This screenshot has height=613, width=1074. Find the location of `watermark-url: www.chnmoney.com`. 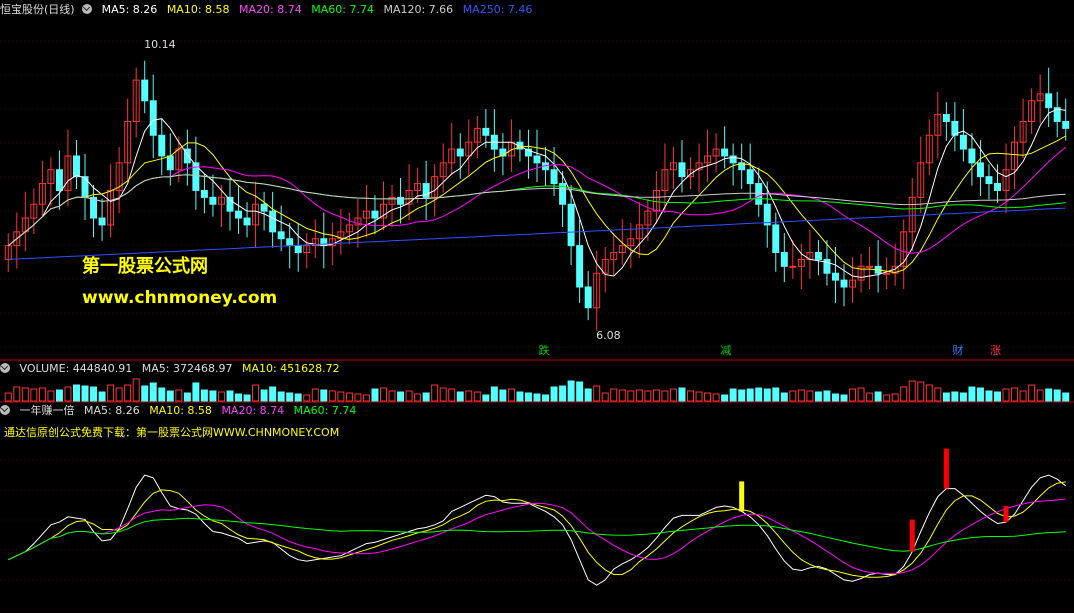

watermark-url: www.chnmoney.com is located at coordinates (180, 298).